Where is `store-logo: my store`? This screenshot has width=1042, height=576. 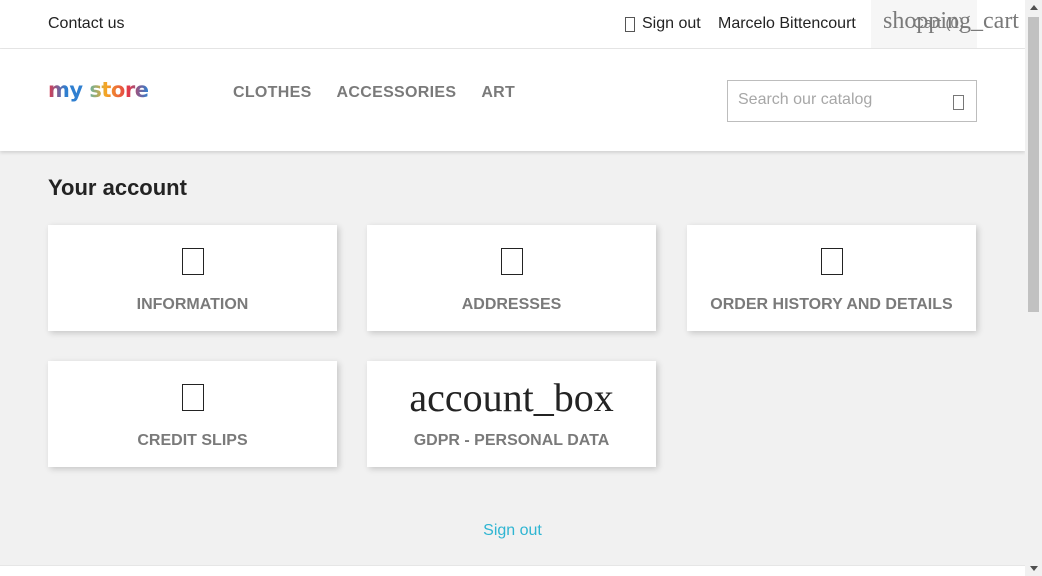
store-logo: my store is located at coordinates (98, 90).